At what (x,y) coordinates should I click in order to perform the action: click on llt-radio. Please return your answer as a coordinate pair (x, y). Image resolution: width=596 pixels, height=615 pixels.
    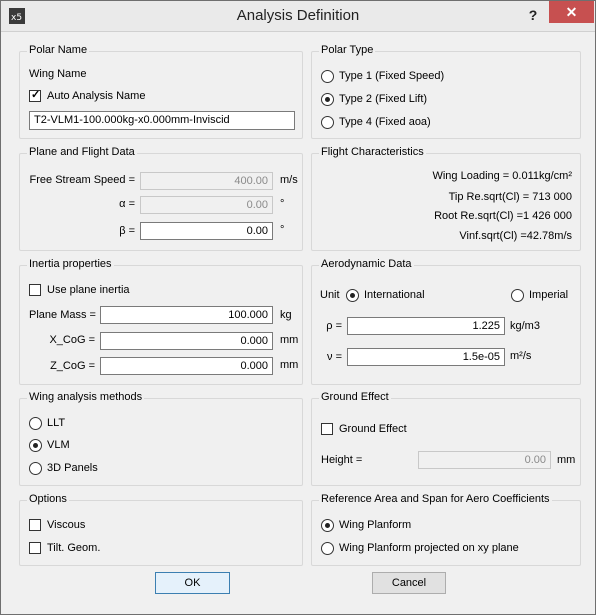
    Looking at the image, I should click on (35, 423).